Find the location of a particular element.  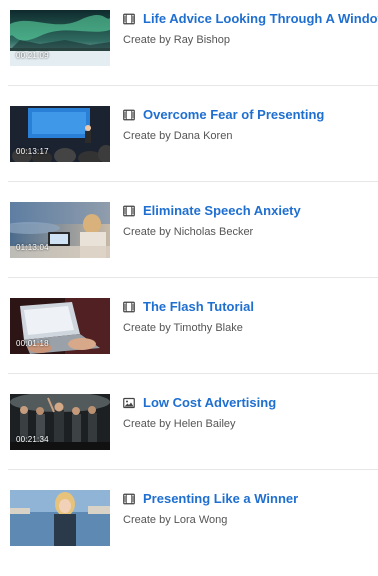

video-thumbnail is located at coordinates (60, 518).